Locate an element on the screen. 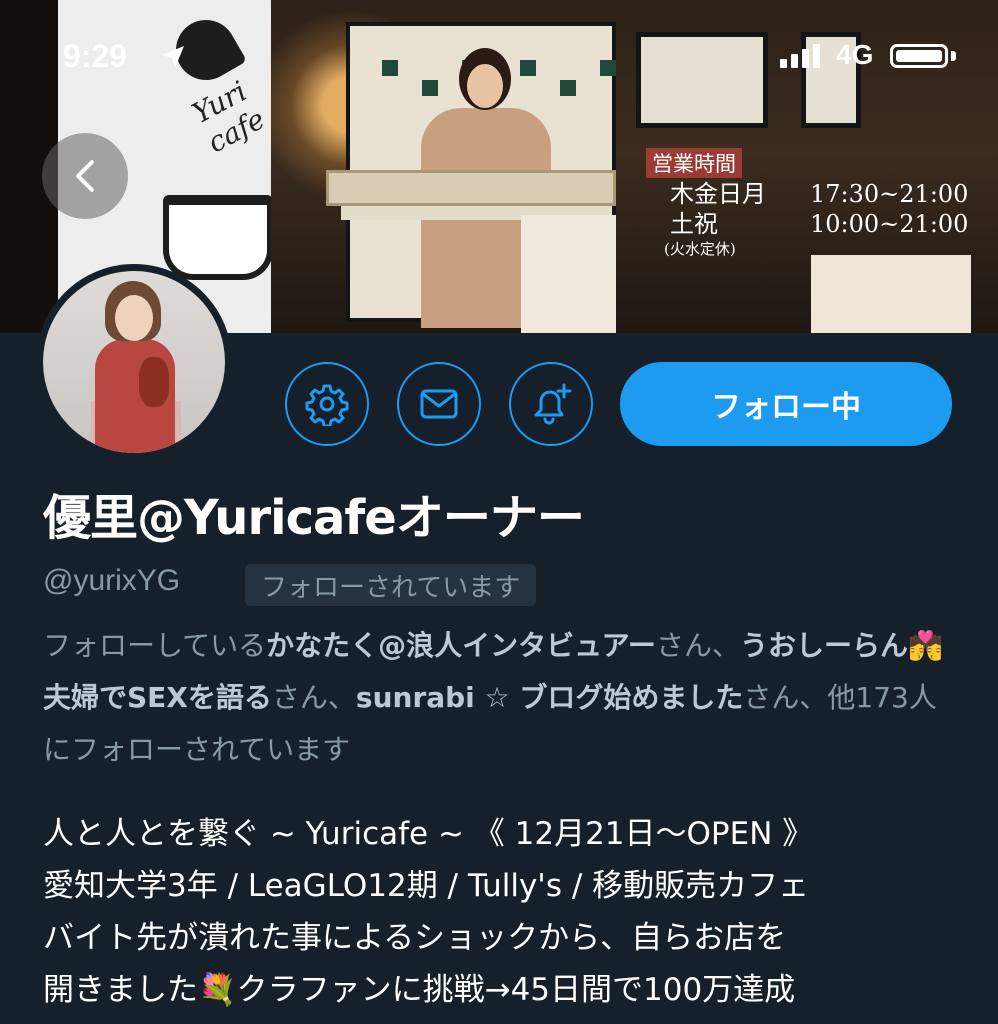  hours-row: 土祝 10:00~21:00 is located at coordinates (819, 224).